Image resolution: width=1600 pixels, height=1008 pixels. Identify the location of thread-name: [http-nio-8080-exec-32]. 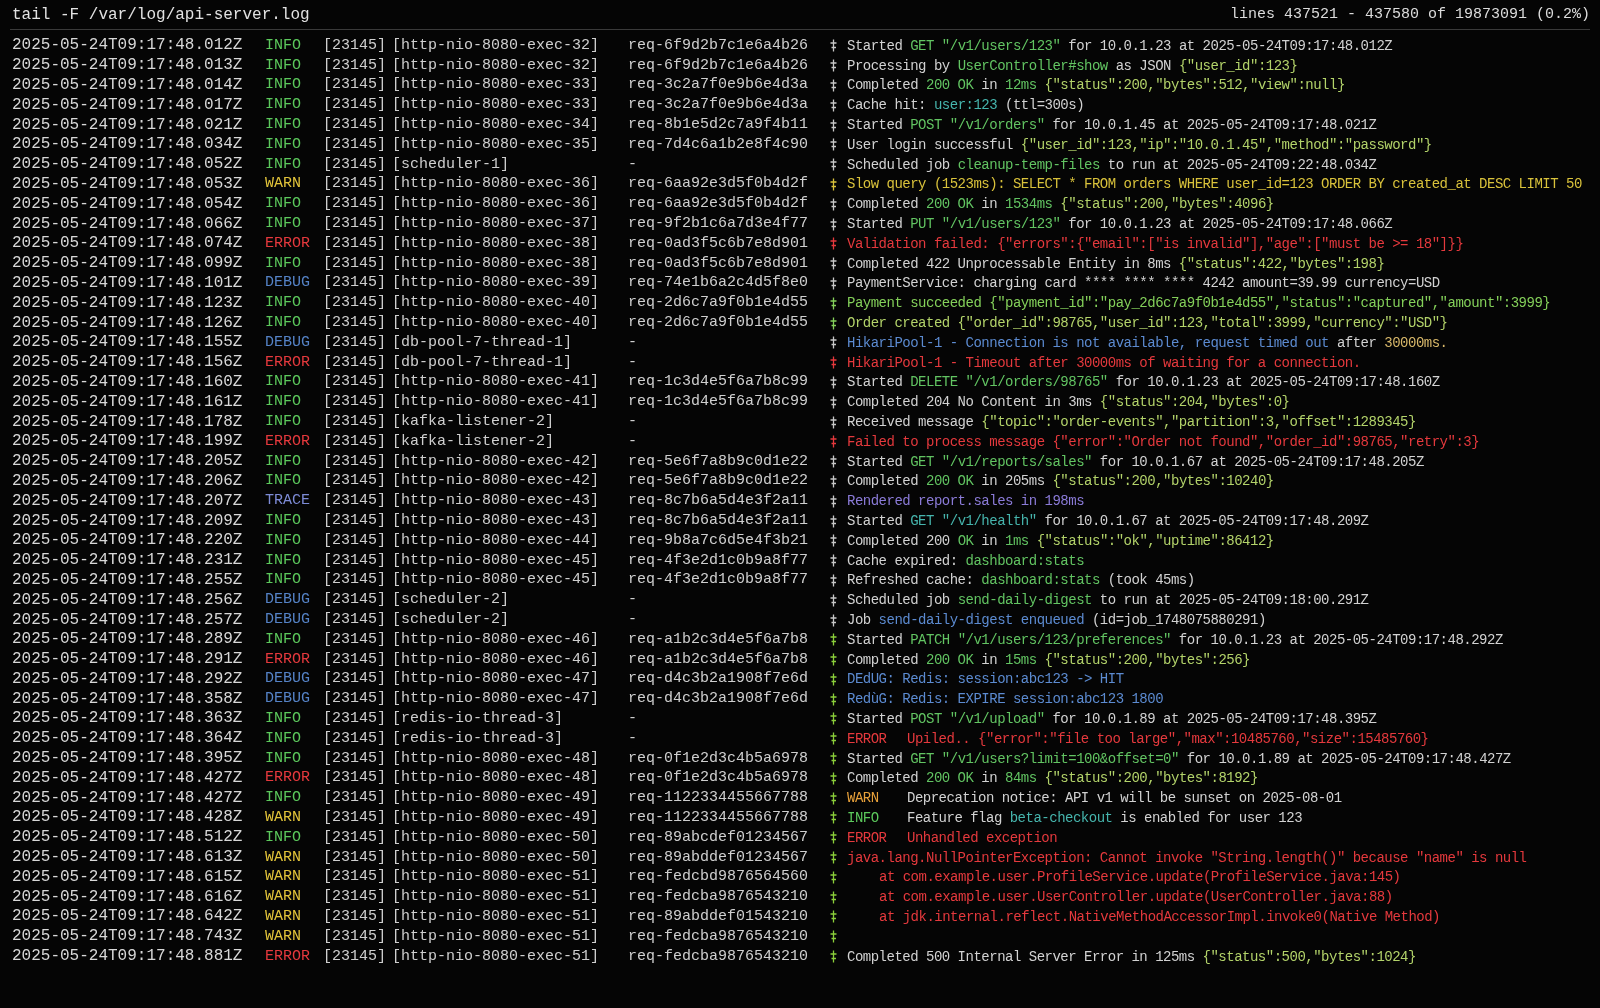
(496, 65).